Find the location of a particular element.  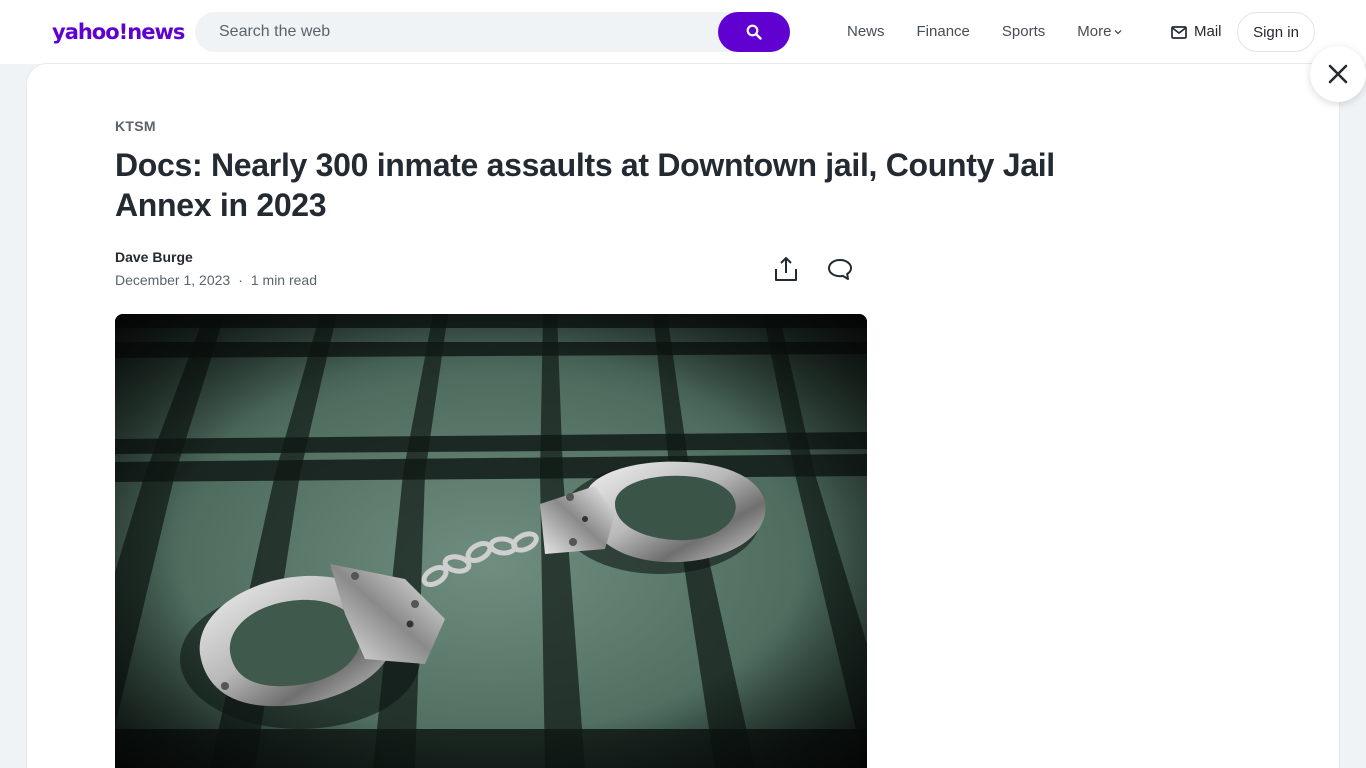

article-read-time: 1 min read is located at coordinates (284, 280).